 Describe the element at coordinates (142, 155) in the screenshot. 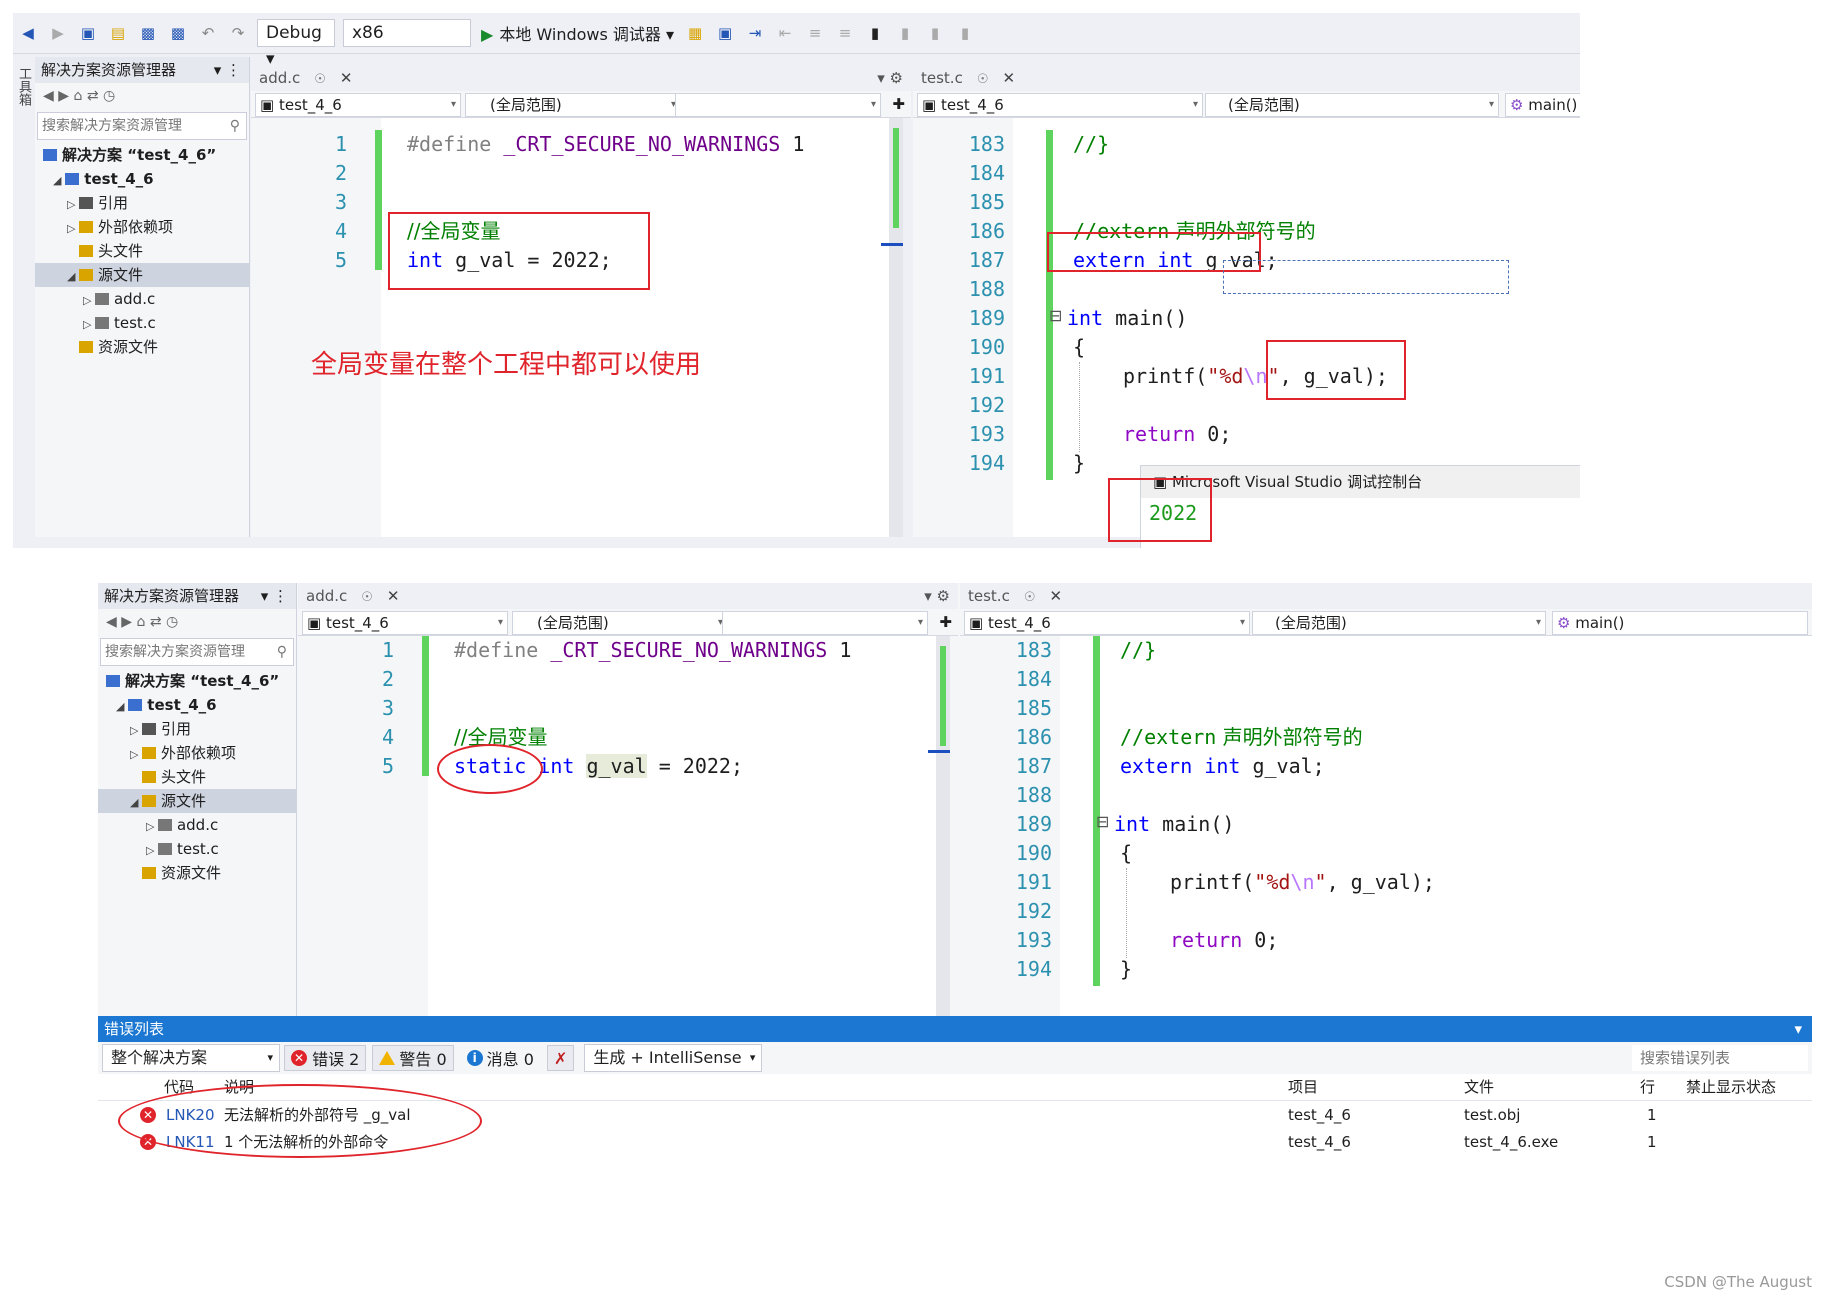

I see `tree-item: 解决方案 “test_4_6”` at that location.